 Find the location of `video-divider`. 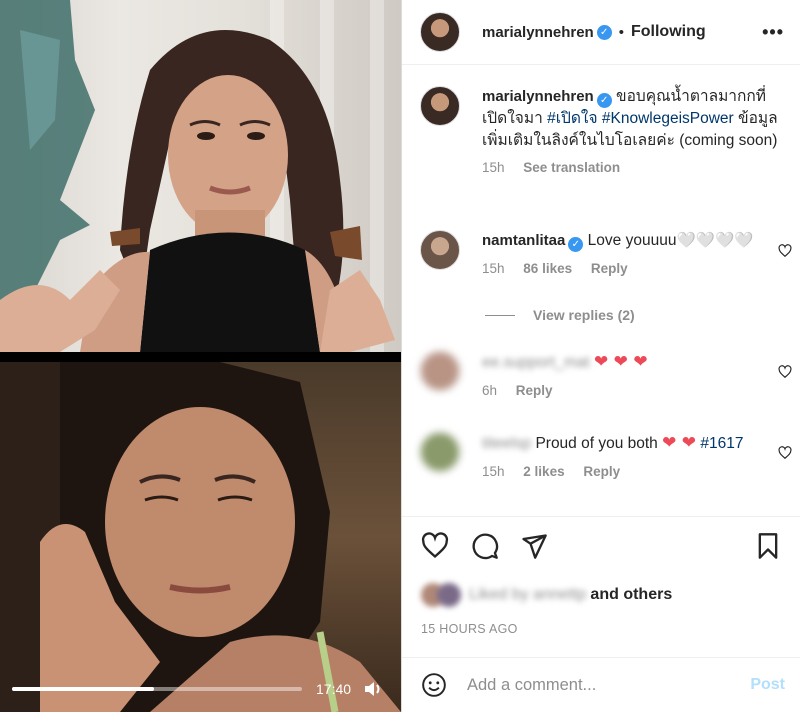

video-divider is located at coordinates (200, 357).